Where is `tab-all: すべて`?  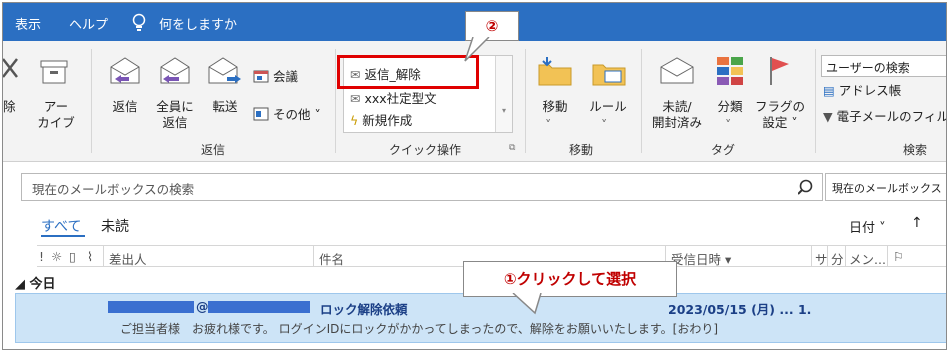
tab-all: すべて is located at coordinates (61, 226).